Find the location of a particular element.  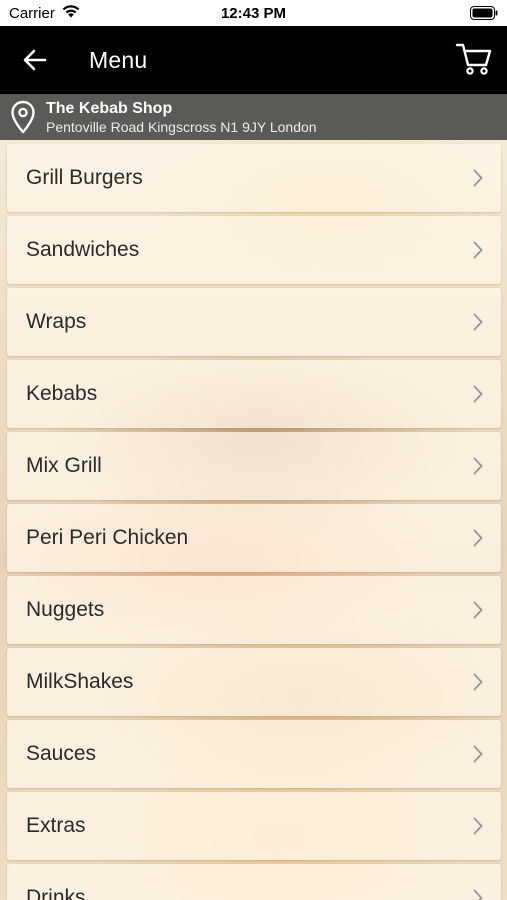

status-bar: Carrier 12:43 PM is located at coordinates (253, 13).